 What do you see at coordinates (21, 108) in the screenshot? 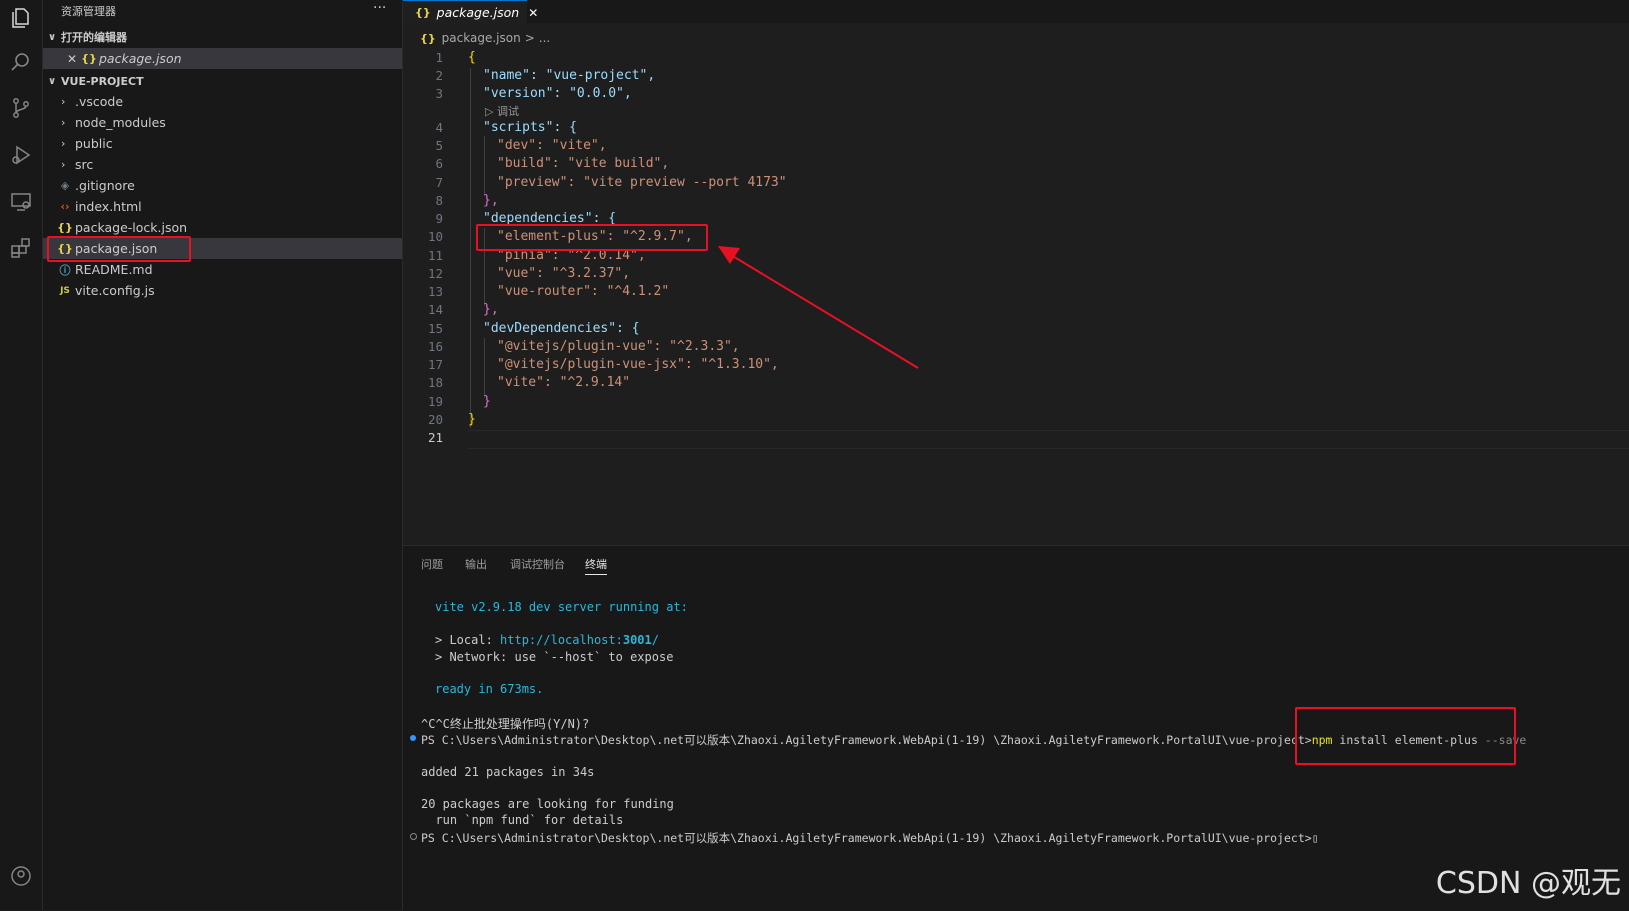
I see `source-control-icon` at bounding box center [21, 108].